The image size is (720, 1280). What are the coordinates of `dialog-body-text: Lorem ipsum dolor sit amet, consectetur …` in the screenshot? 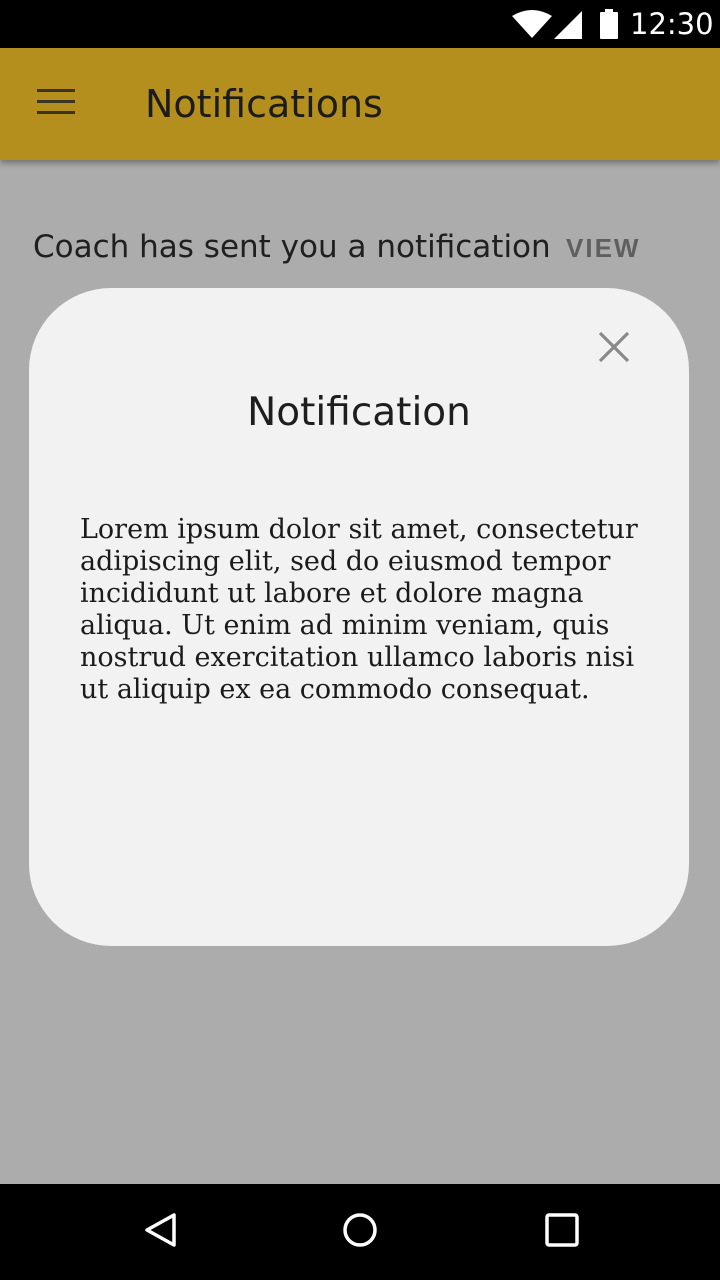 It's located at (359, 609).